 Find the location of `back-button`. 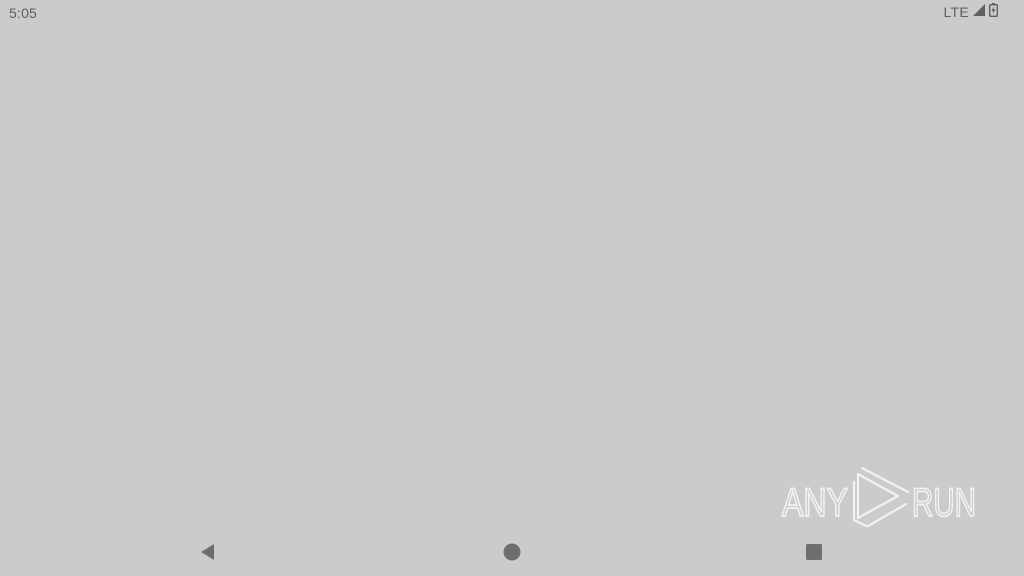

back-button is located at coordinates (208, 552).